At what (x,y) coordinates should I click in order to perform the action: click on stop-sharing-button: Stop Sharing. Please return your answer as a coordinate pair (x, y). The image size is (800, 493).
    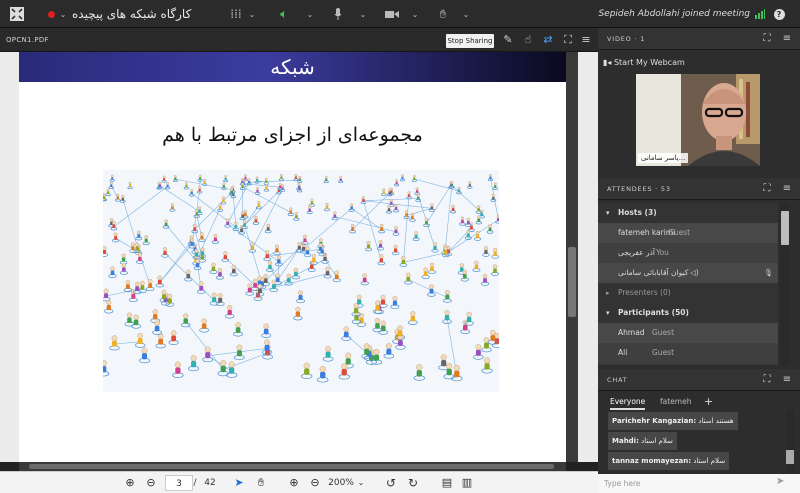
    Looking at the image, I should click on (470, 41).